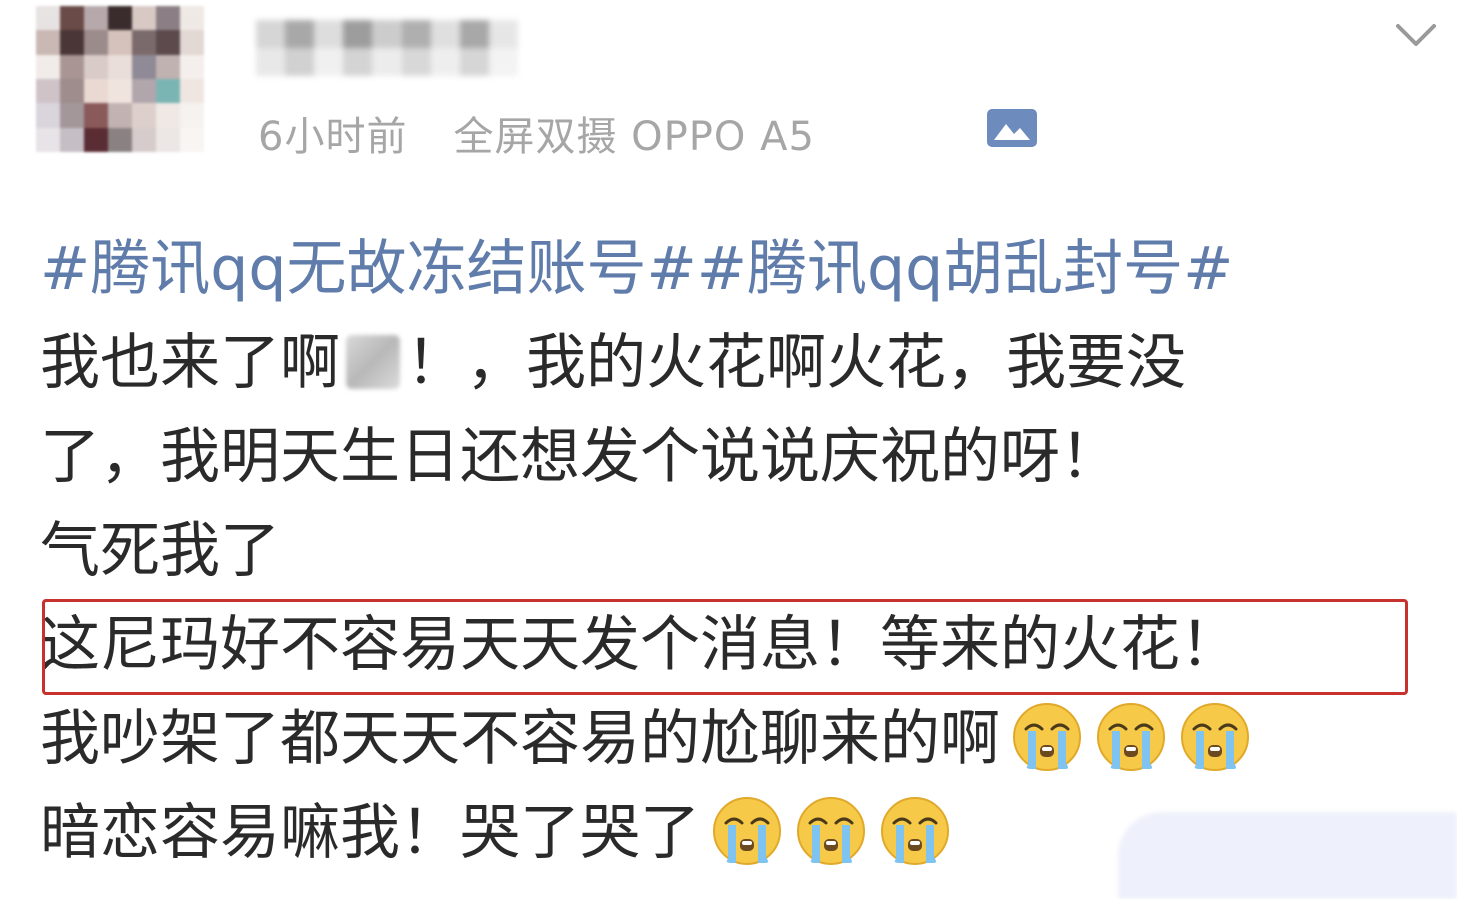 This screenshot has height=899, width=1457. Describe the element at coordinates (725, 647) in the screenshot. I see `highlight-box` at that location.